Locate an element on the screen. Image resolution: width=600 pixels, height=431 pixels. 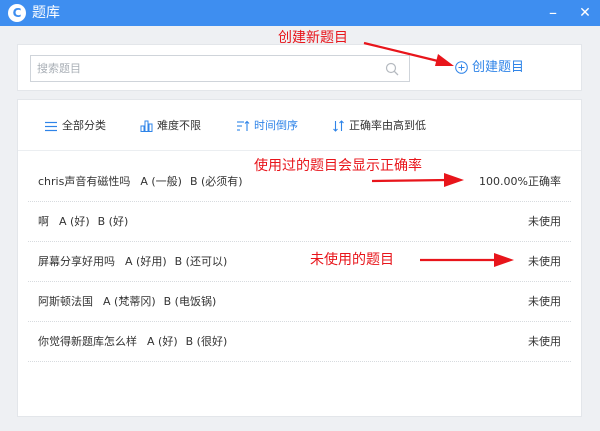
question-title: 你觉得新题库怎么样 is located at coordinates (87, 341).